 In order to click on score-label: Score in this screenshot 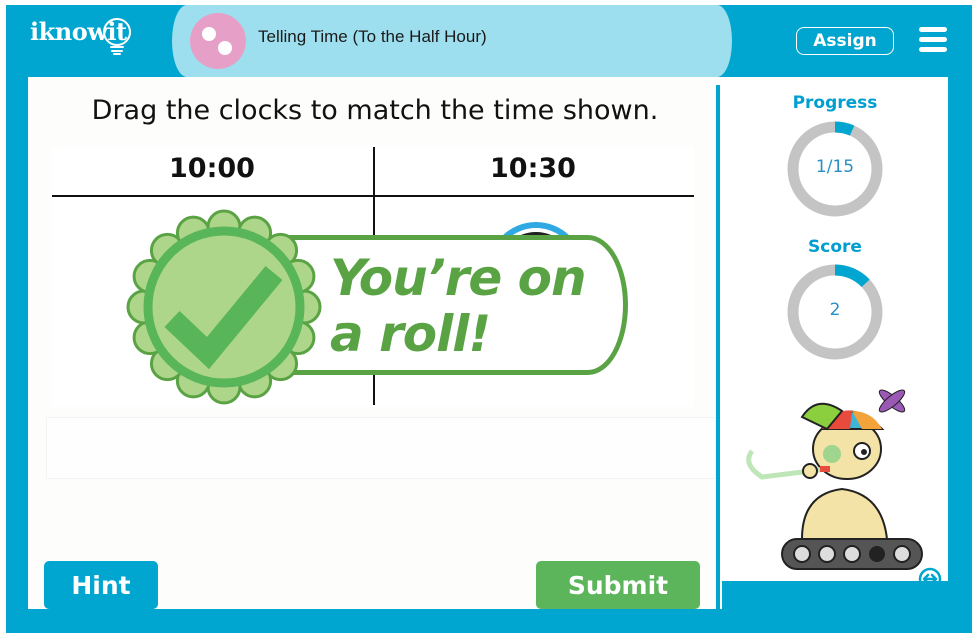, I will do `click(835, 247)`.